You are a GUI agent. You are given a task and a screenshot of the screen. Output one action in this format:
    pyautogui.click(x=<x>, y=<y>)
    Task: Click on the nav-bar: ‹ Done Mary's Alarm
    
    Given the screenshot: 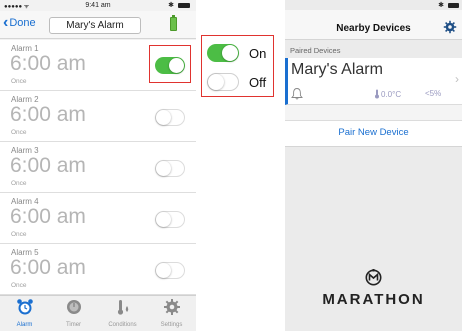 What is the action you would take?
    pyautogui.click(x=98, y=25)
    